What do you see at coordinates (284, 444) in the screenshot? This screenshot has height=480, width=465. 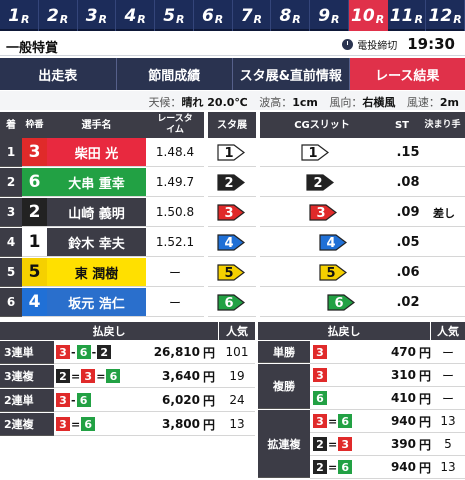 I see `bet-type: 拡連複` at bounding box center [284, 444].